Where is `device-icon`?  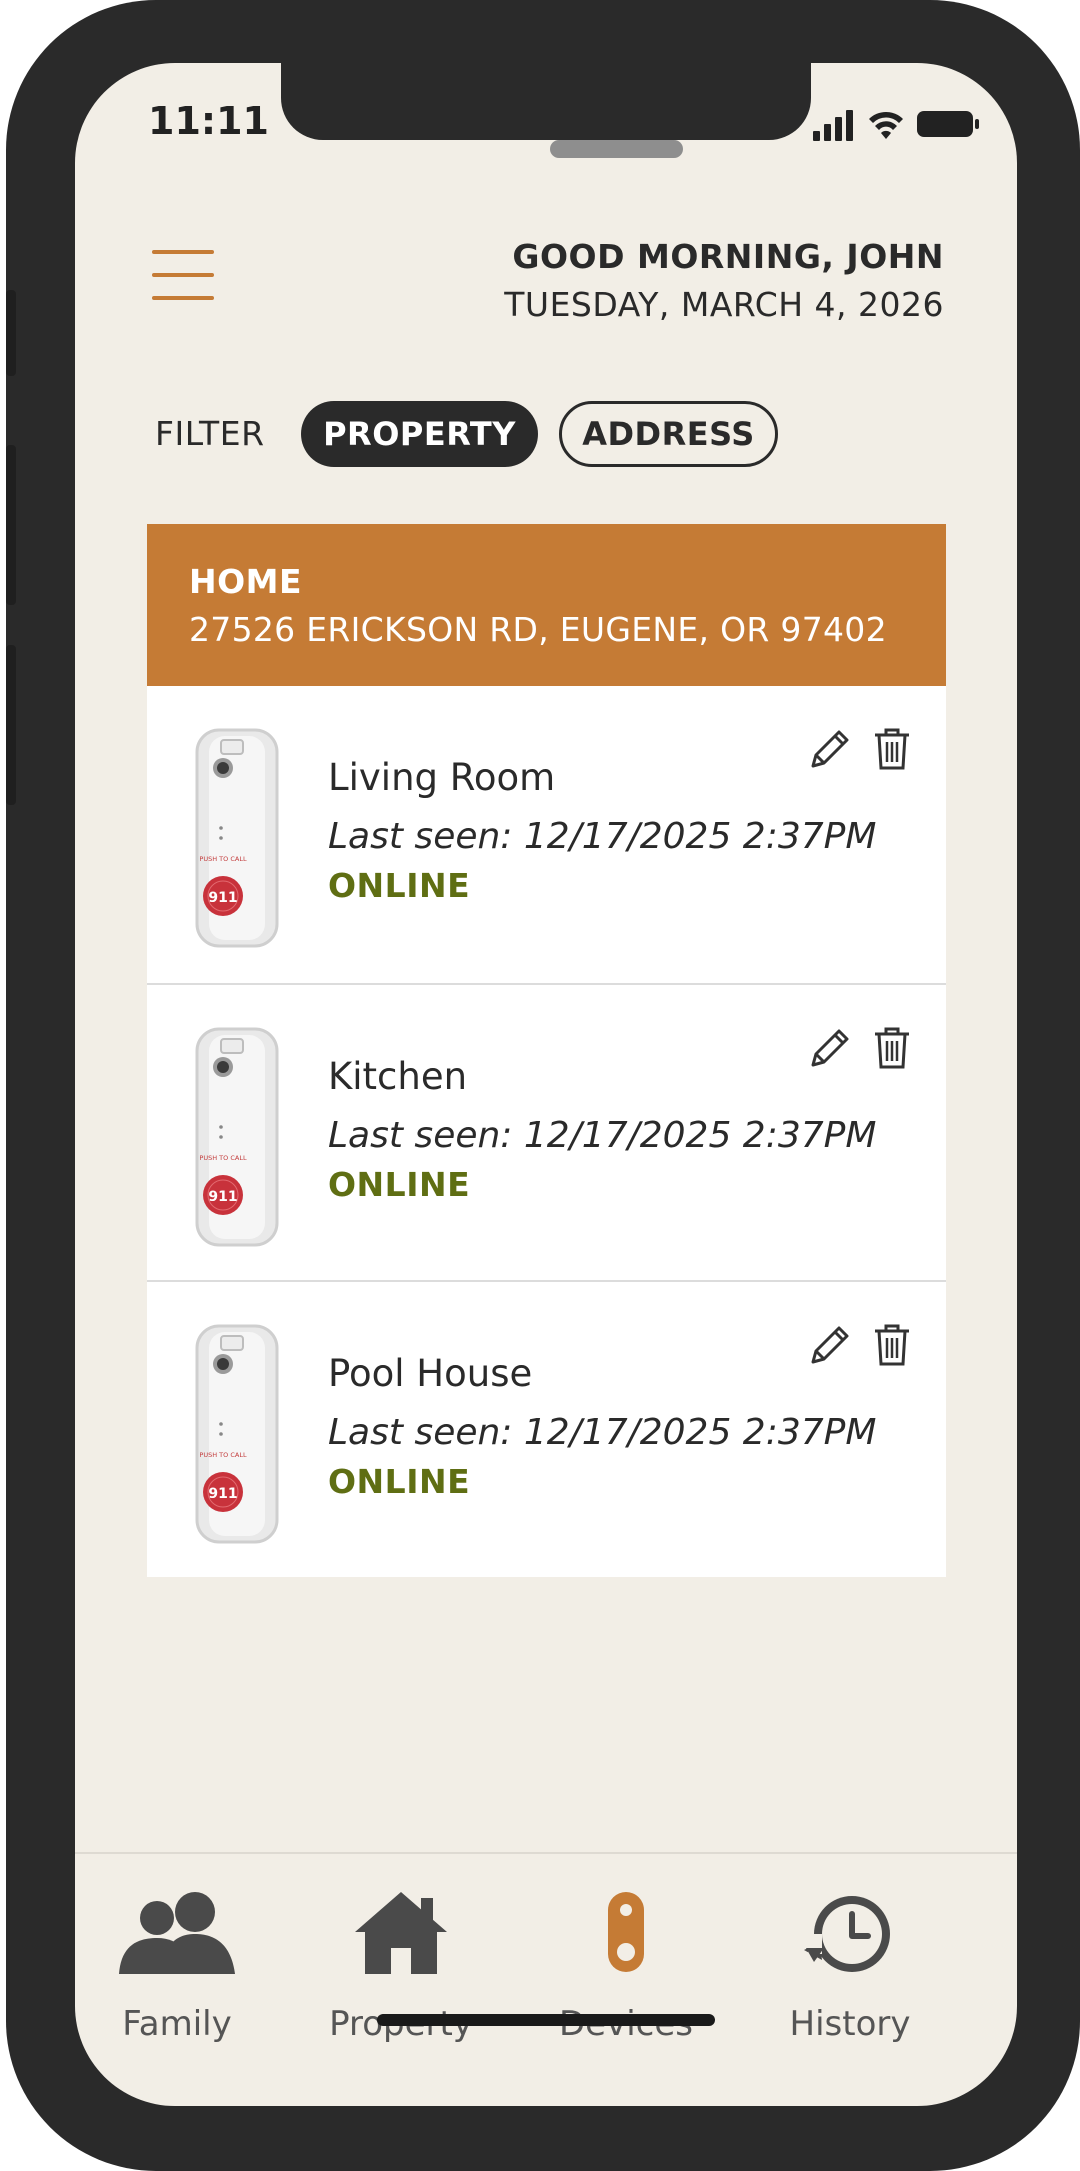 device-icon is located at coordinates (626, 1932).